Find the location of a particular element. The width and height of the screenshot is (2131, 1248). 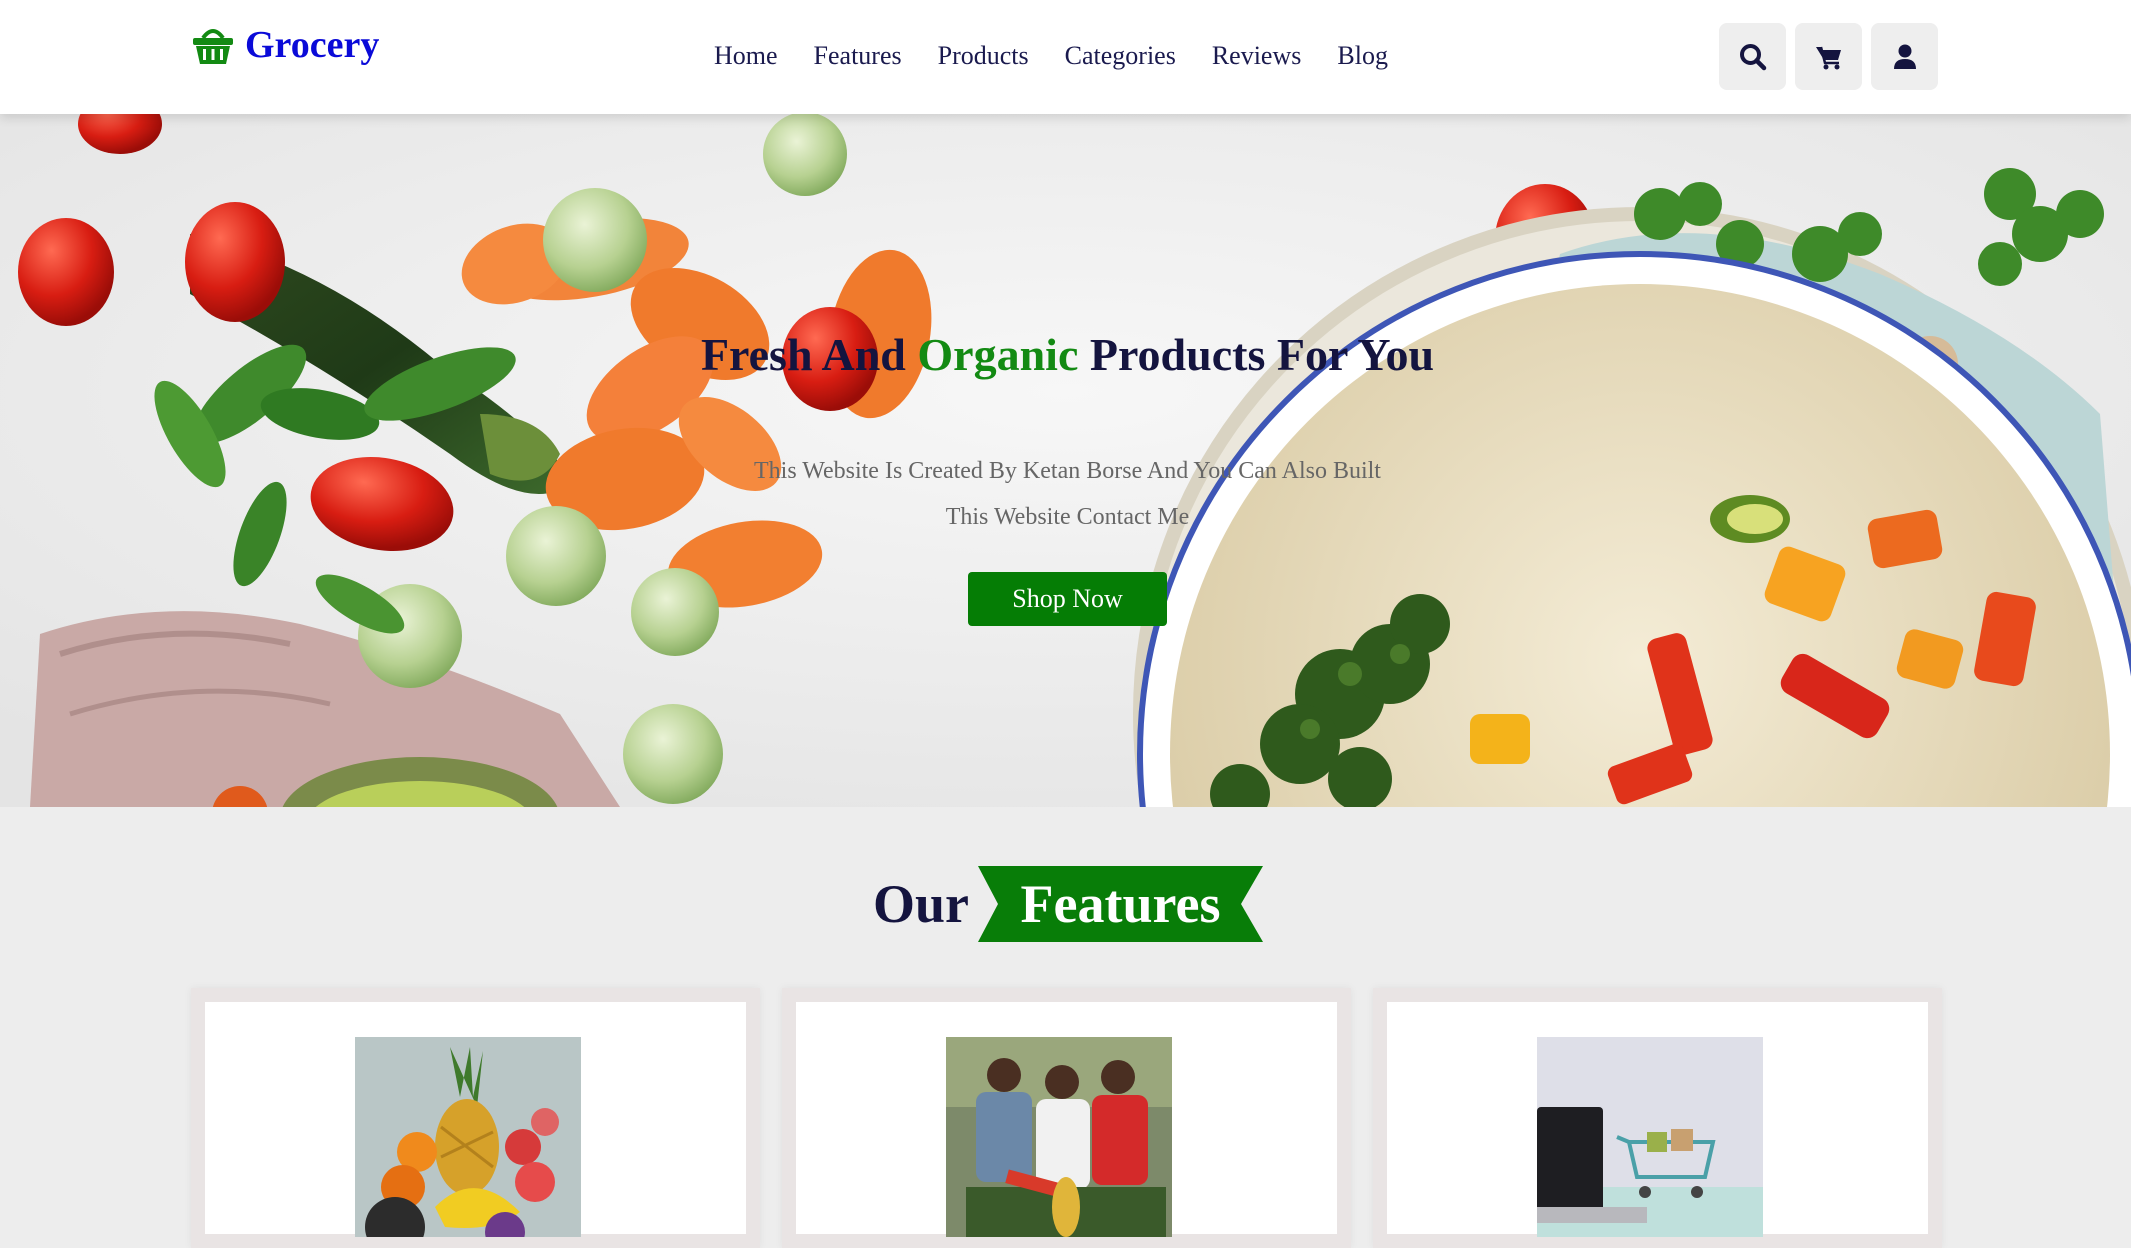

header-actions is located at coordinates (1828, 56).